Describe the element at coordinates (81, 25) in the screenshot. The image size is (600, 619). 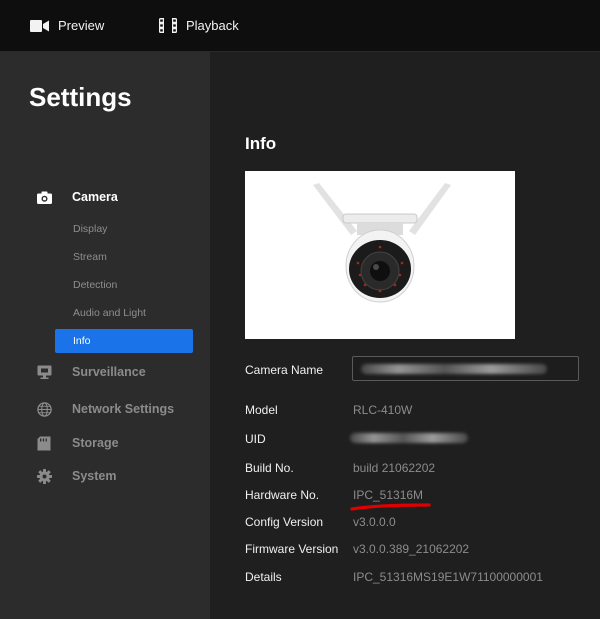
I see `preview-tab-label: Preview` at that location.